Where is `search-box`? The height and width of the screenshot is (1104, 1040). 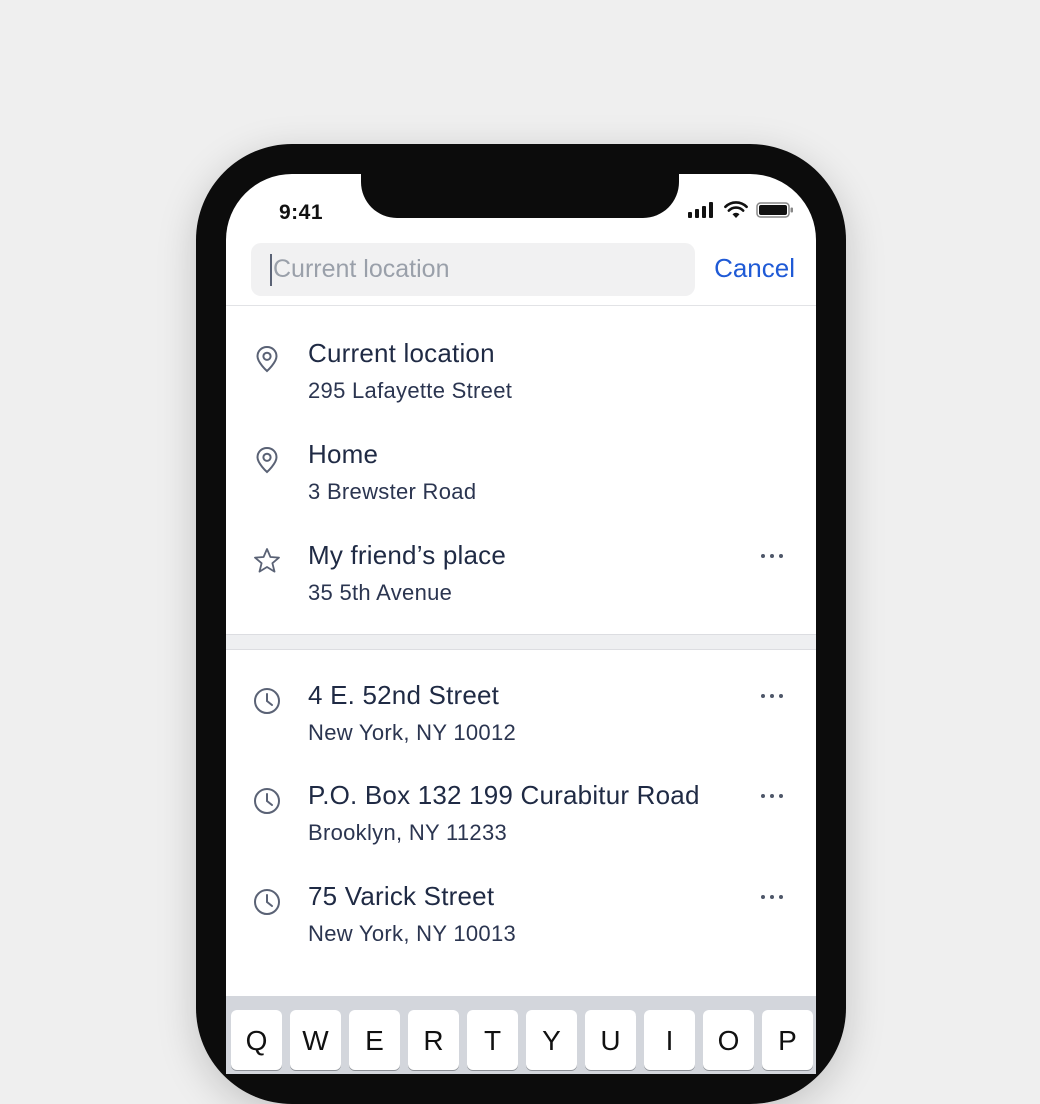 search-box is located at coordinates (473, 269).